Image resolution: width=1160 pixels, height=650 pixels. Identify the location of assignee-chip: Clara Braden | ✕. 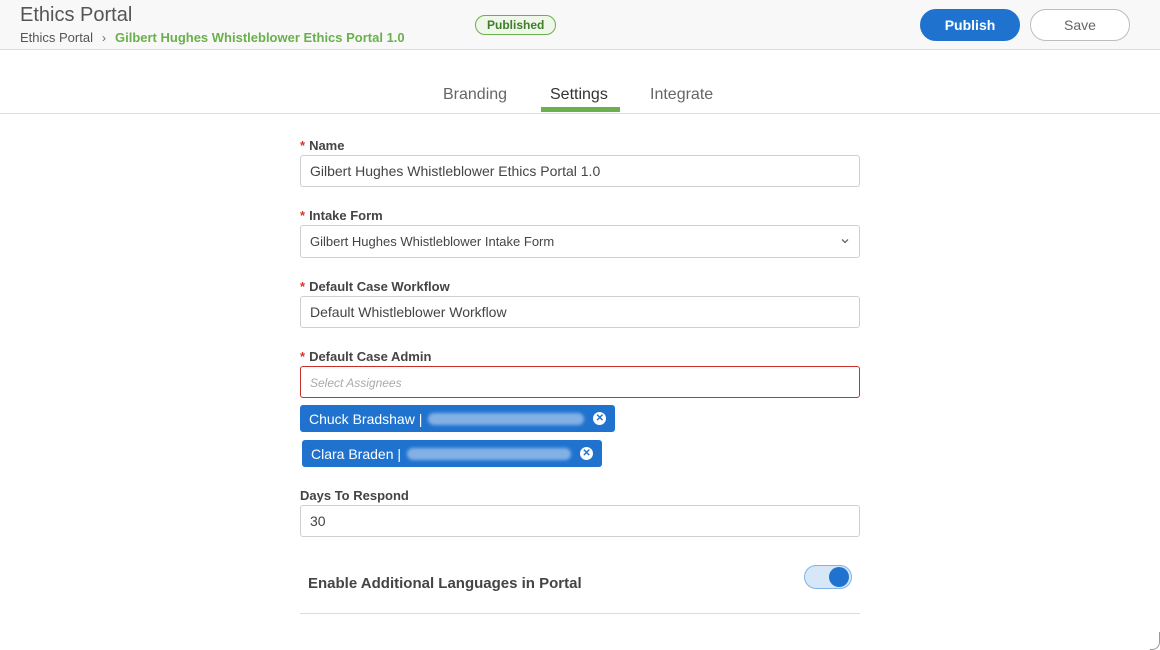
(452, 453).